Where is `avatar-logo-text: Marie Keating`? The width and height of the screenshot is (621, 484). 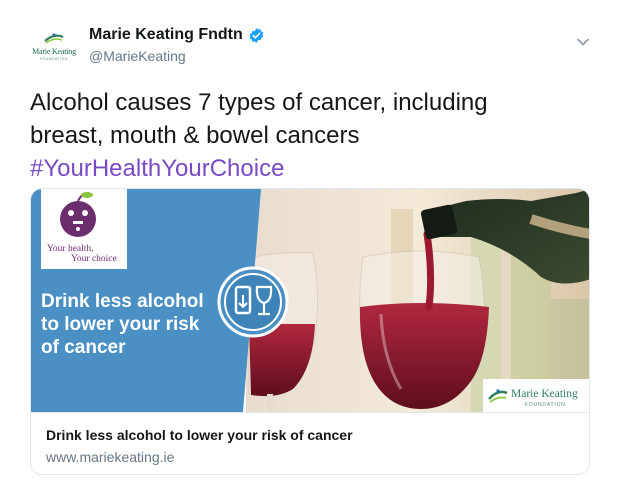 avatar-logo-text: Marie Keating is located at coordinates (54, 51).